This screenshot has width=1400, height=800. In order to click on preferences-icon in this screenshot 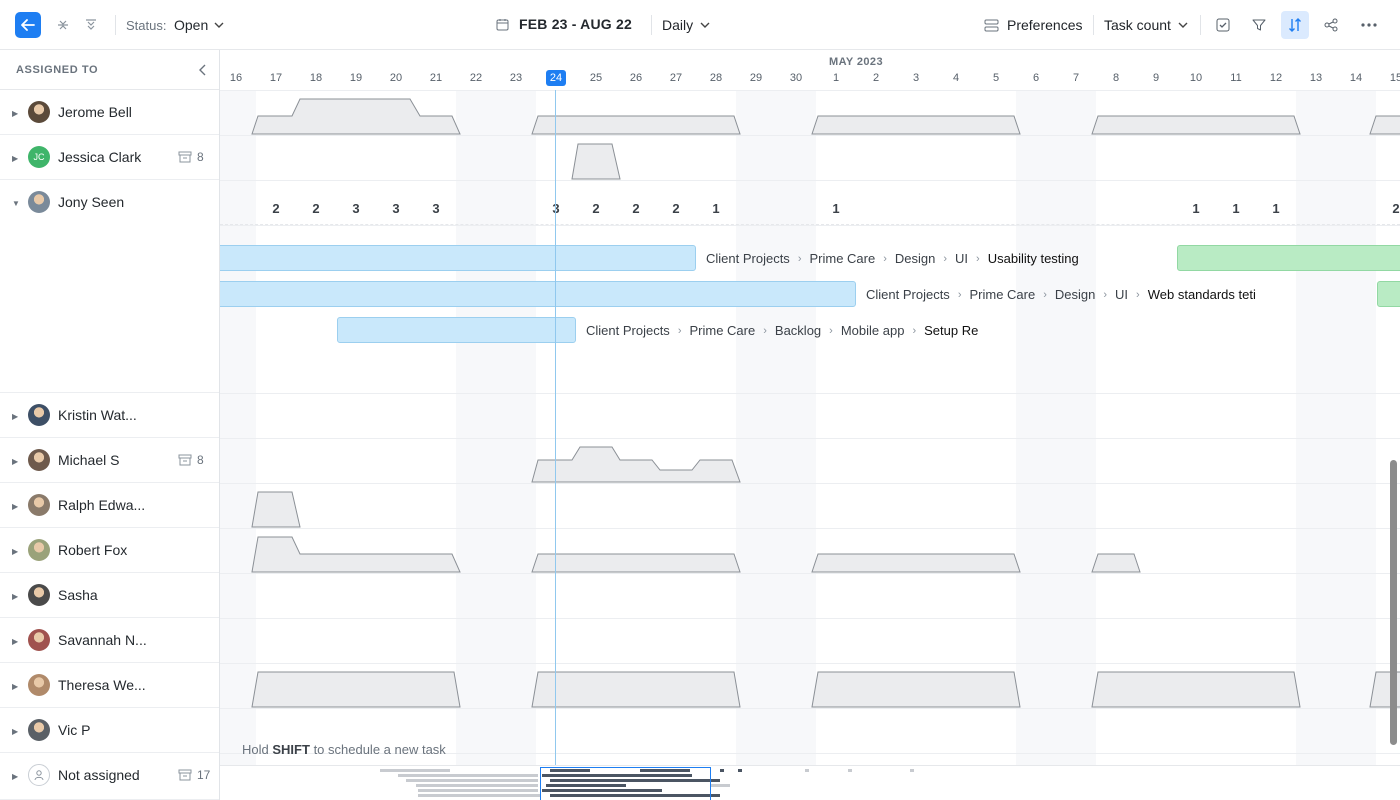, I will do `click(991, 25)`.